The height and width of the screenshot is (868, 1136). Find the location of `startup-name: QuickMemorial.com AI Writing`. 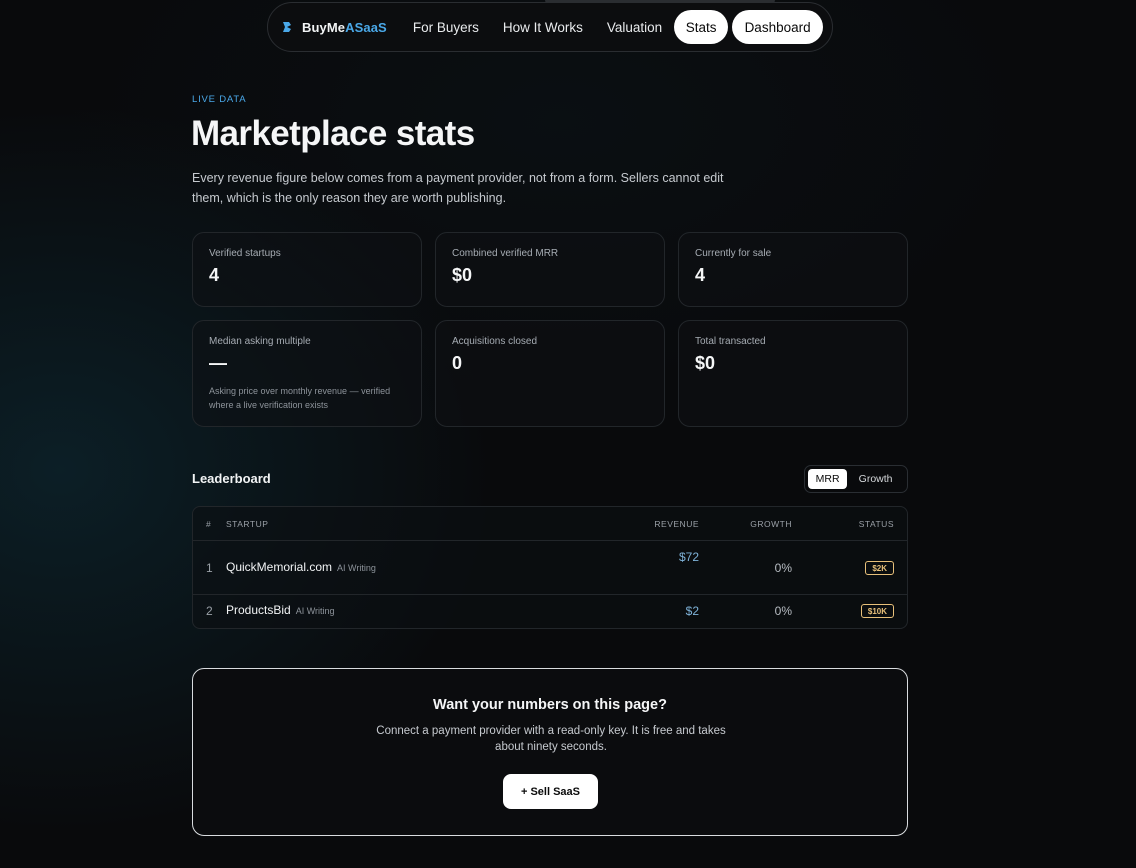

startup-name: QuickMemorial.com AI Writing is located at coordinates (301, 567).